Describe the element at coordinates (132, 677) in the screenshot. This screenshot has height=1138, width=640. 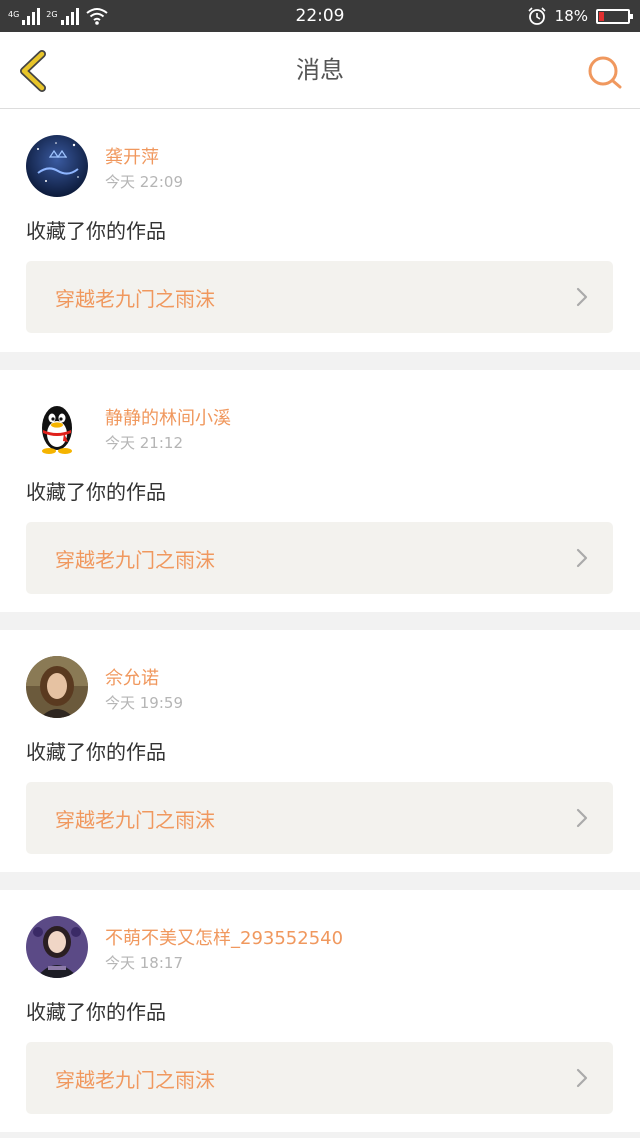
I see `user-name: 佘允诺` at that location.